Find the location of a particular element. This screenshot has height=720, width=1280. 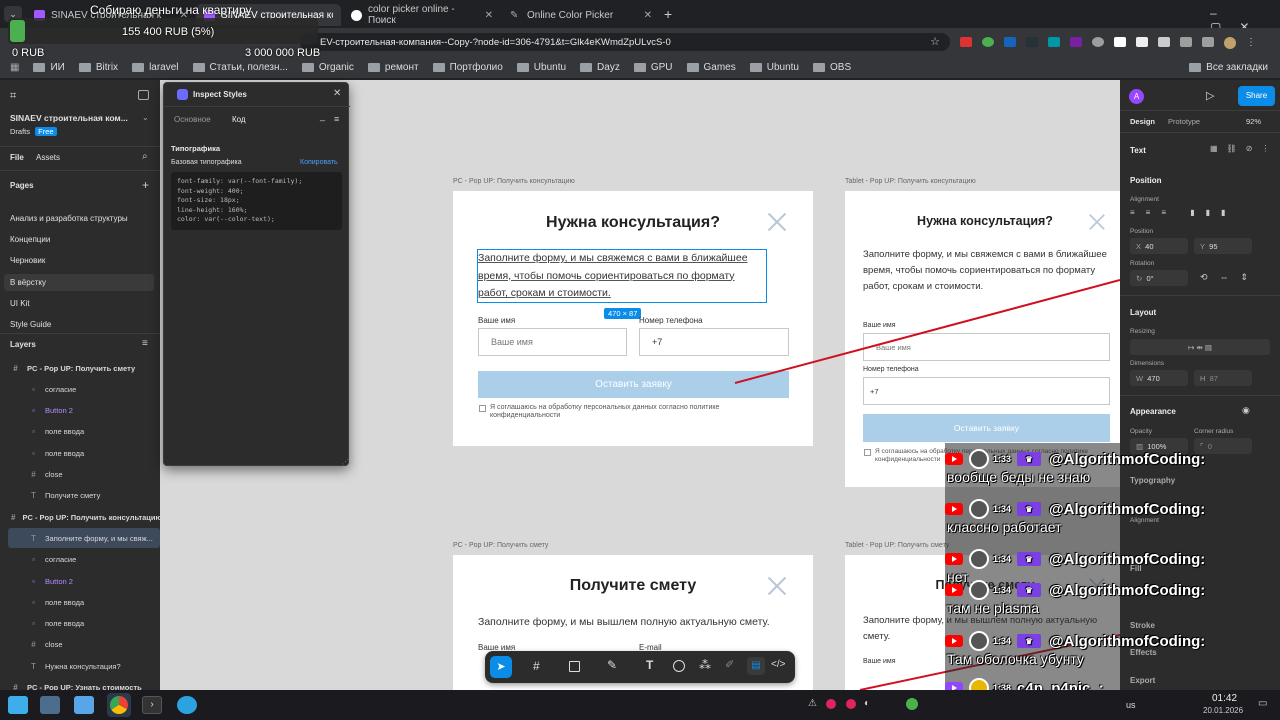

y-input: Y 95 is located at coordinates (1223, 246).